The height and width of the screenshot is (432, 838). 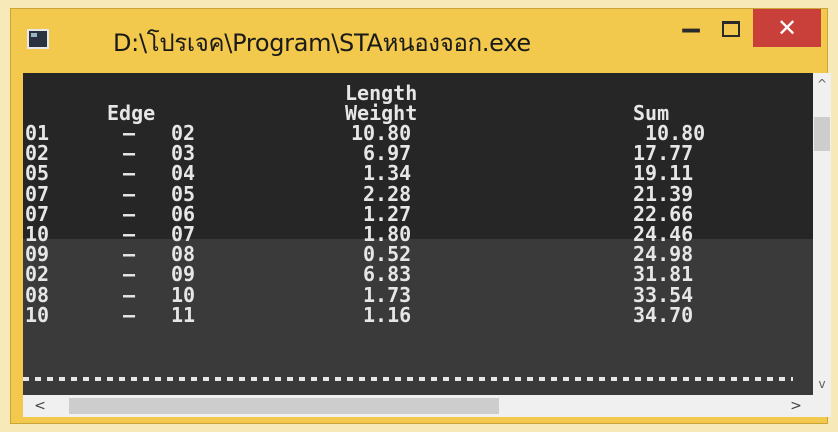 I want to click on scroll-left-icon: <, so click(x=40, y=406).